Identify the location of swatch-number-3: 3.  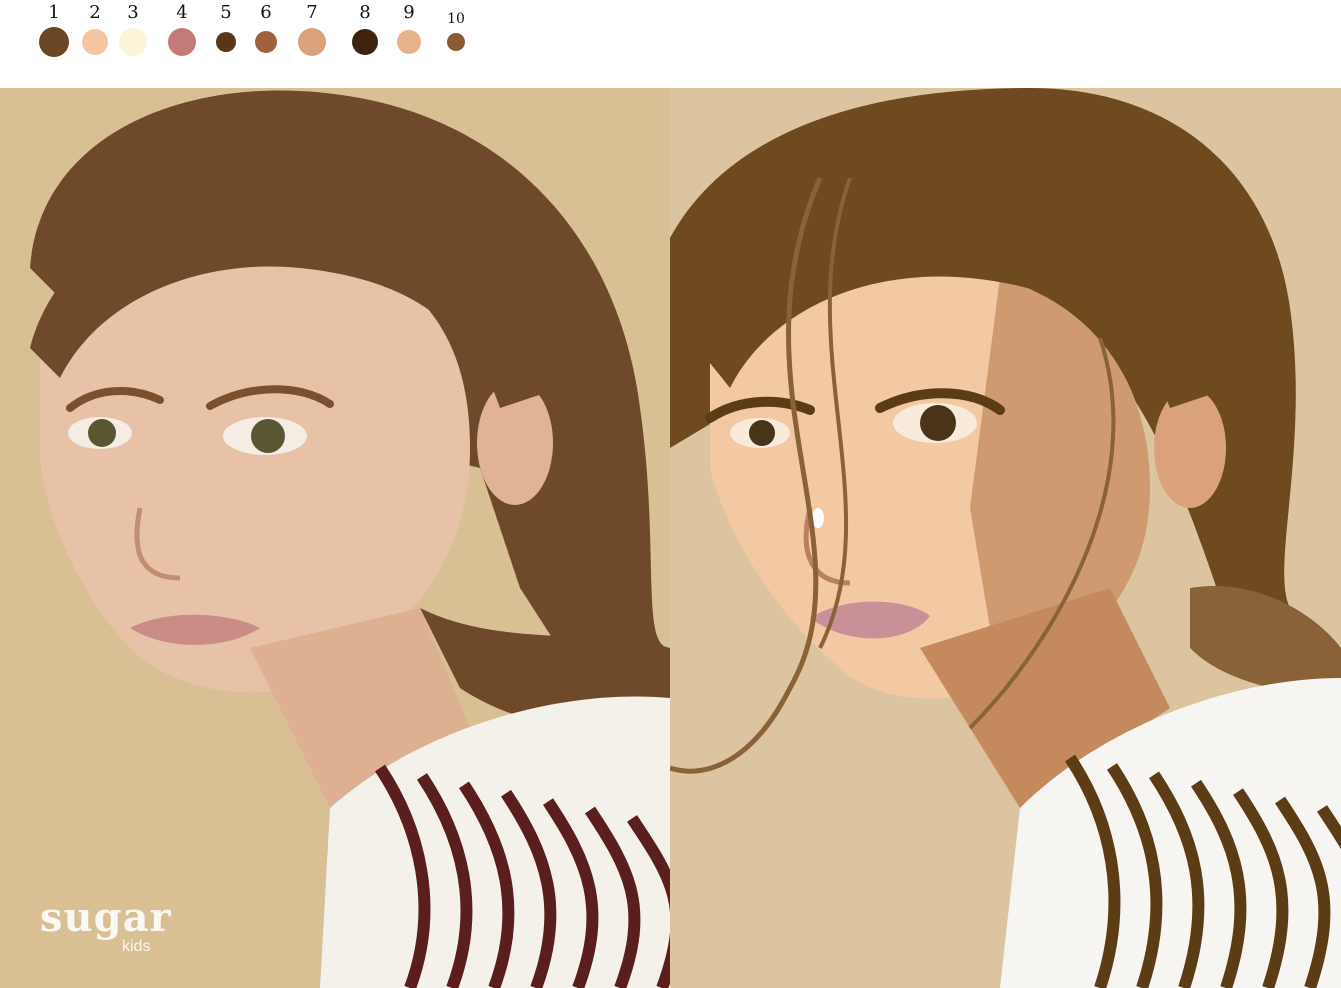
(133, 12).